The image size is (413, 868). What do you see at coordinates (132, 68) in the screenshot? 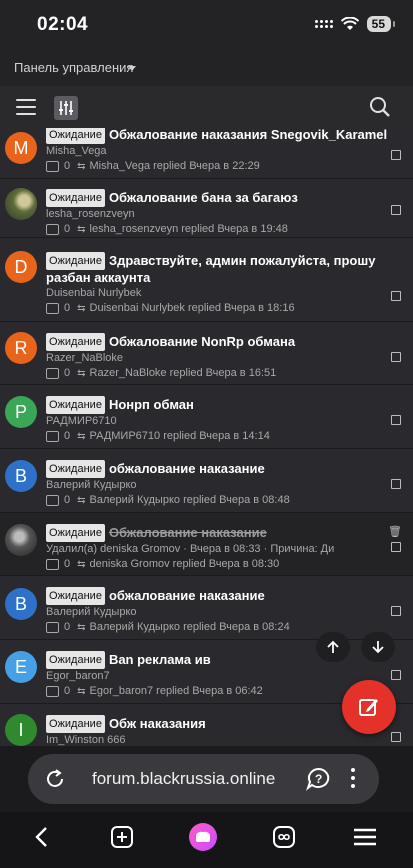
I see `chevron-down-icon` at bounding box center [132, 68].